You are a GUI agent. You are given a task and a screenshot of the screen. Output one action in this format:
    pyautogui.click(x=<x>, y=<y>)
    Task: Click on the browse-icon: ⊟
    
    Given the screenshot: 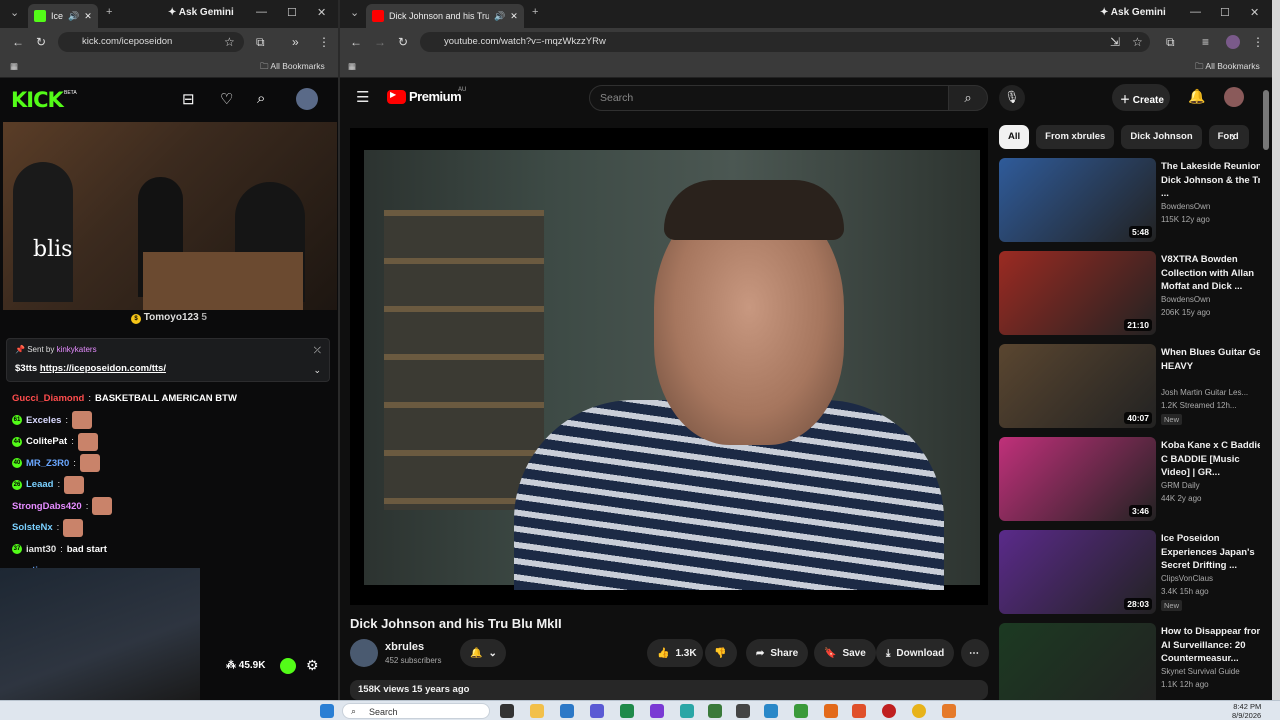 What is the action you would take?
    pyautogui.click(x=188, y=99)
    